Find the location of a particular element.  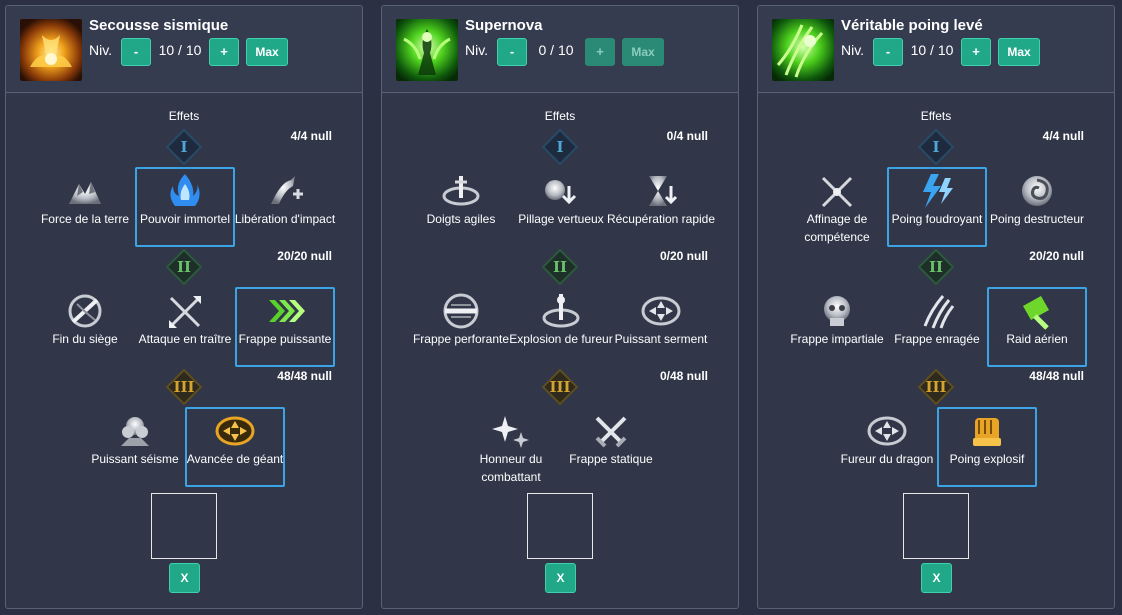

tripod-honneur-du-combattant: Honneur du combattant is located at coordinates (511, 447).